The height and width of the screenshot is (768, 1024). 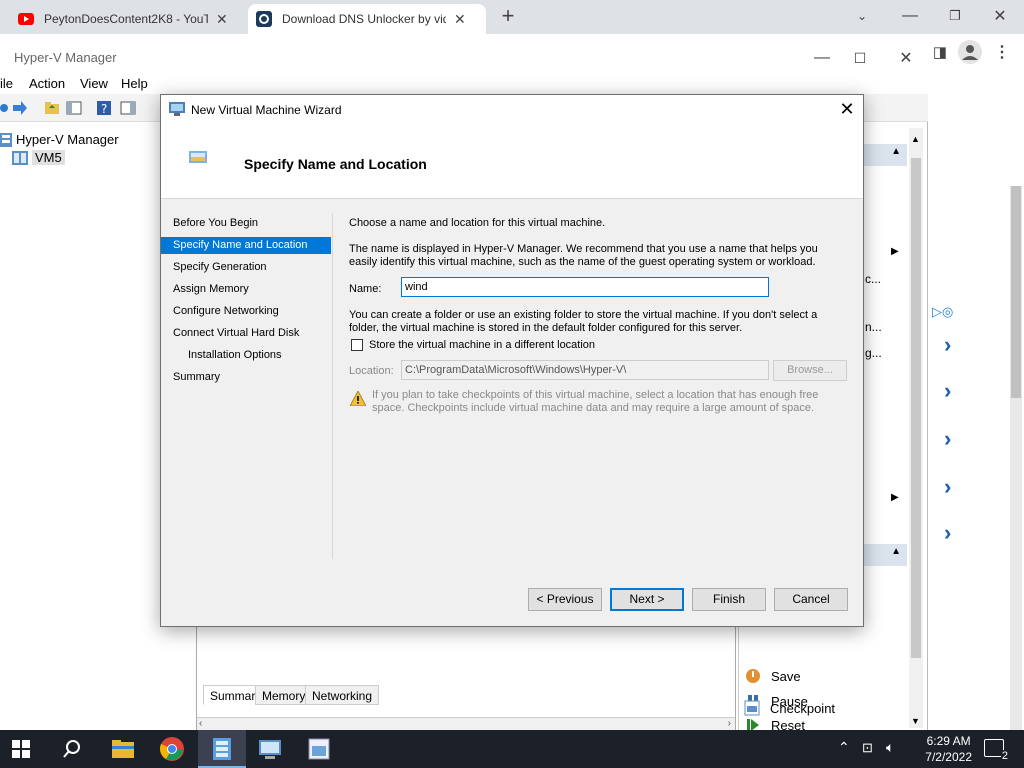 What do you see at coordinates (21, 749) in the screenshot?
I see `windows-start-icon` at bounding box center [21, 749].